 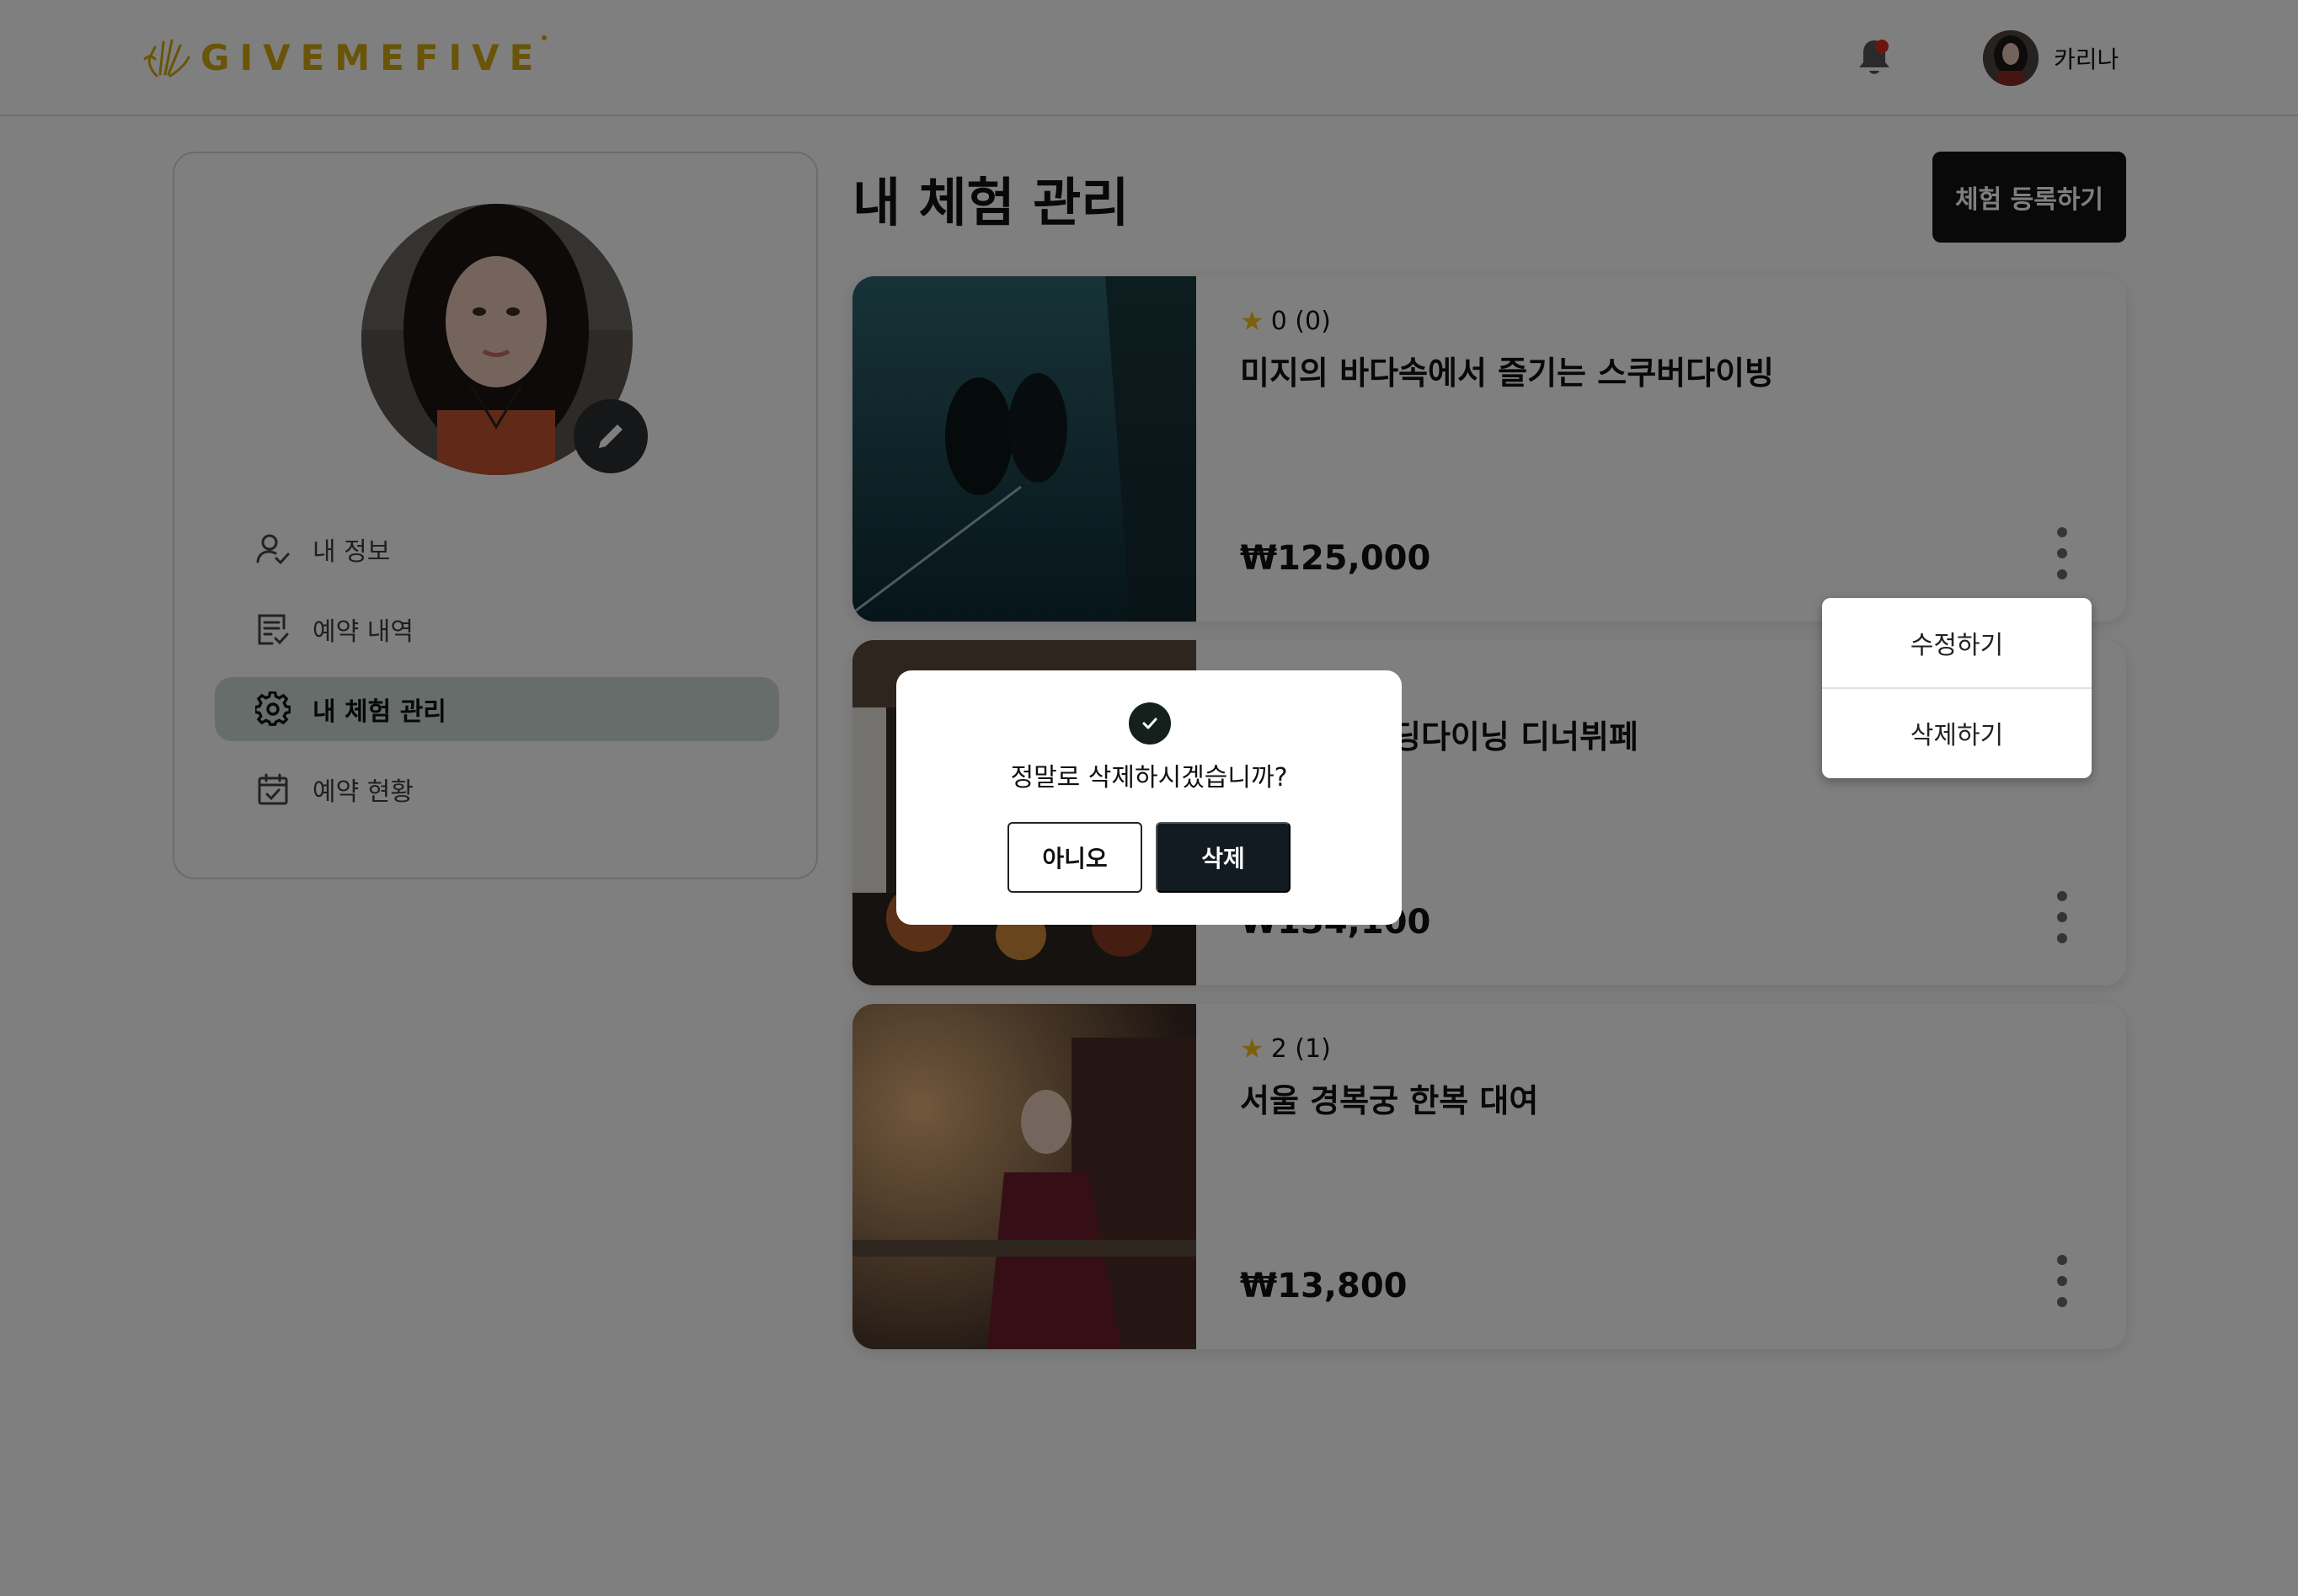 I want to click on delete-menu-item: 삭제하기, so click(x=1957, y=732).